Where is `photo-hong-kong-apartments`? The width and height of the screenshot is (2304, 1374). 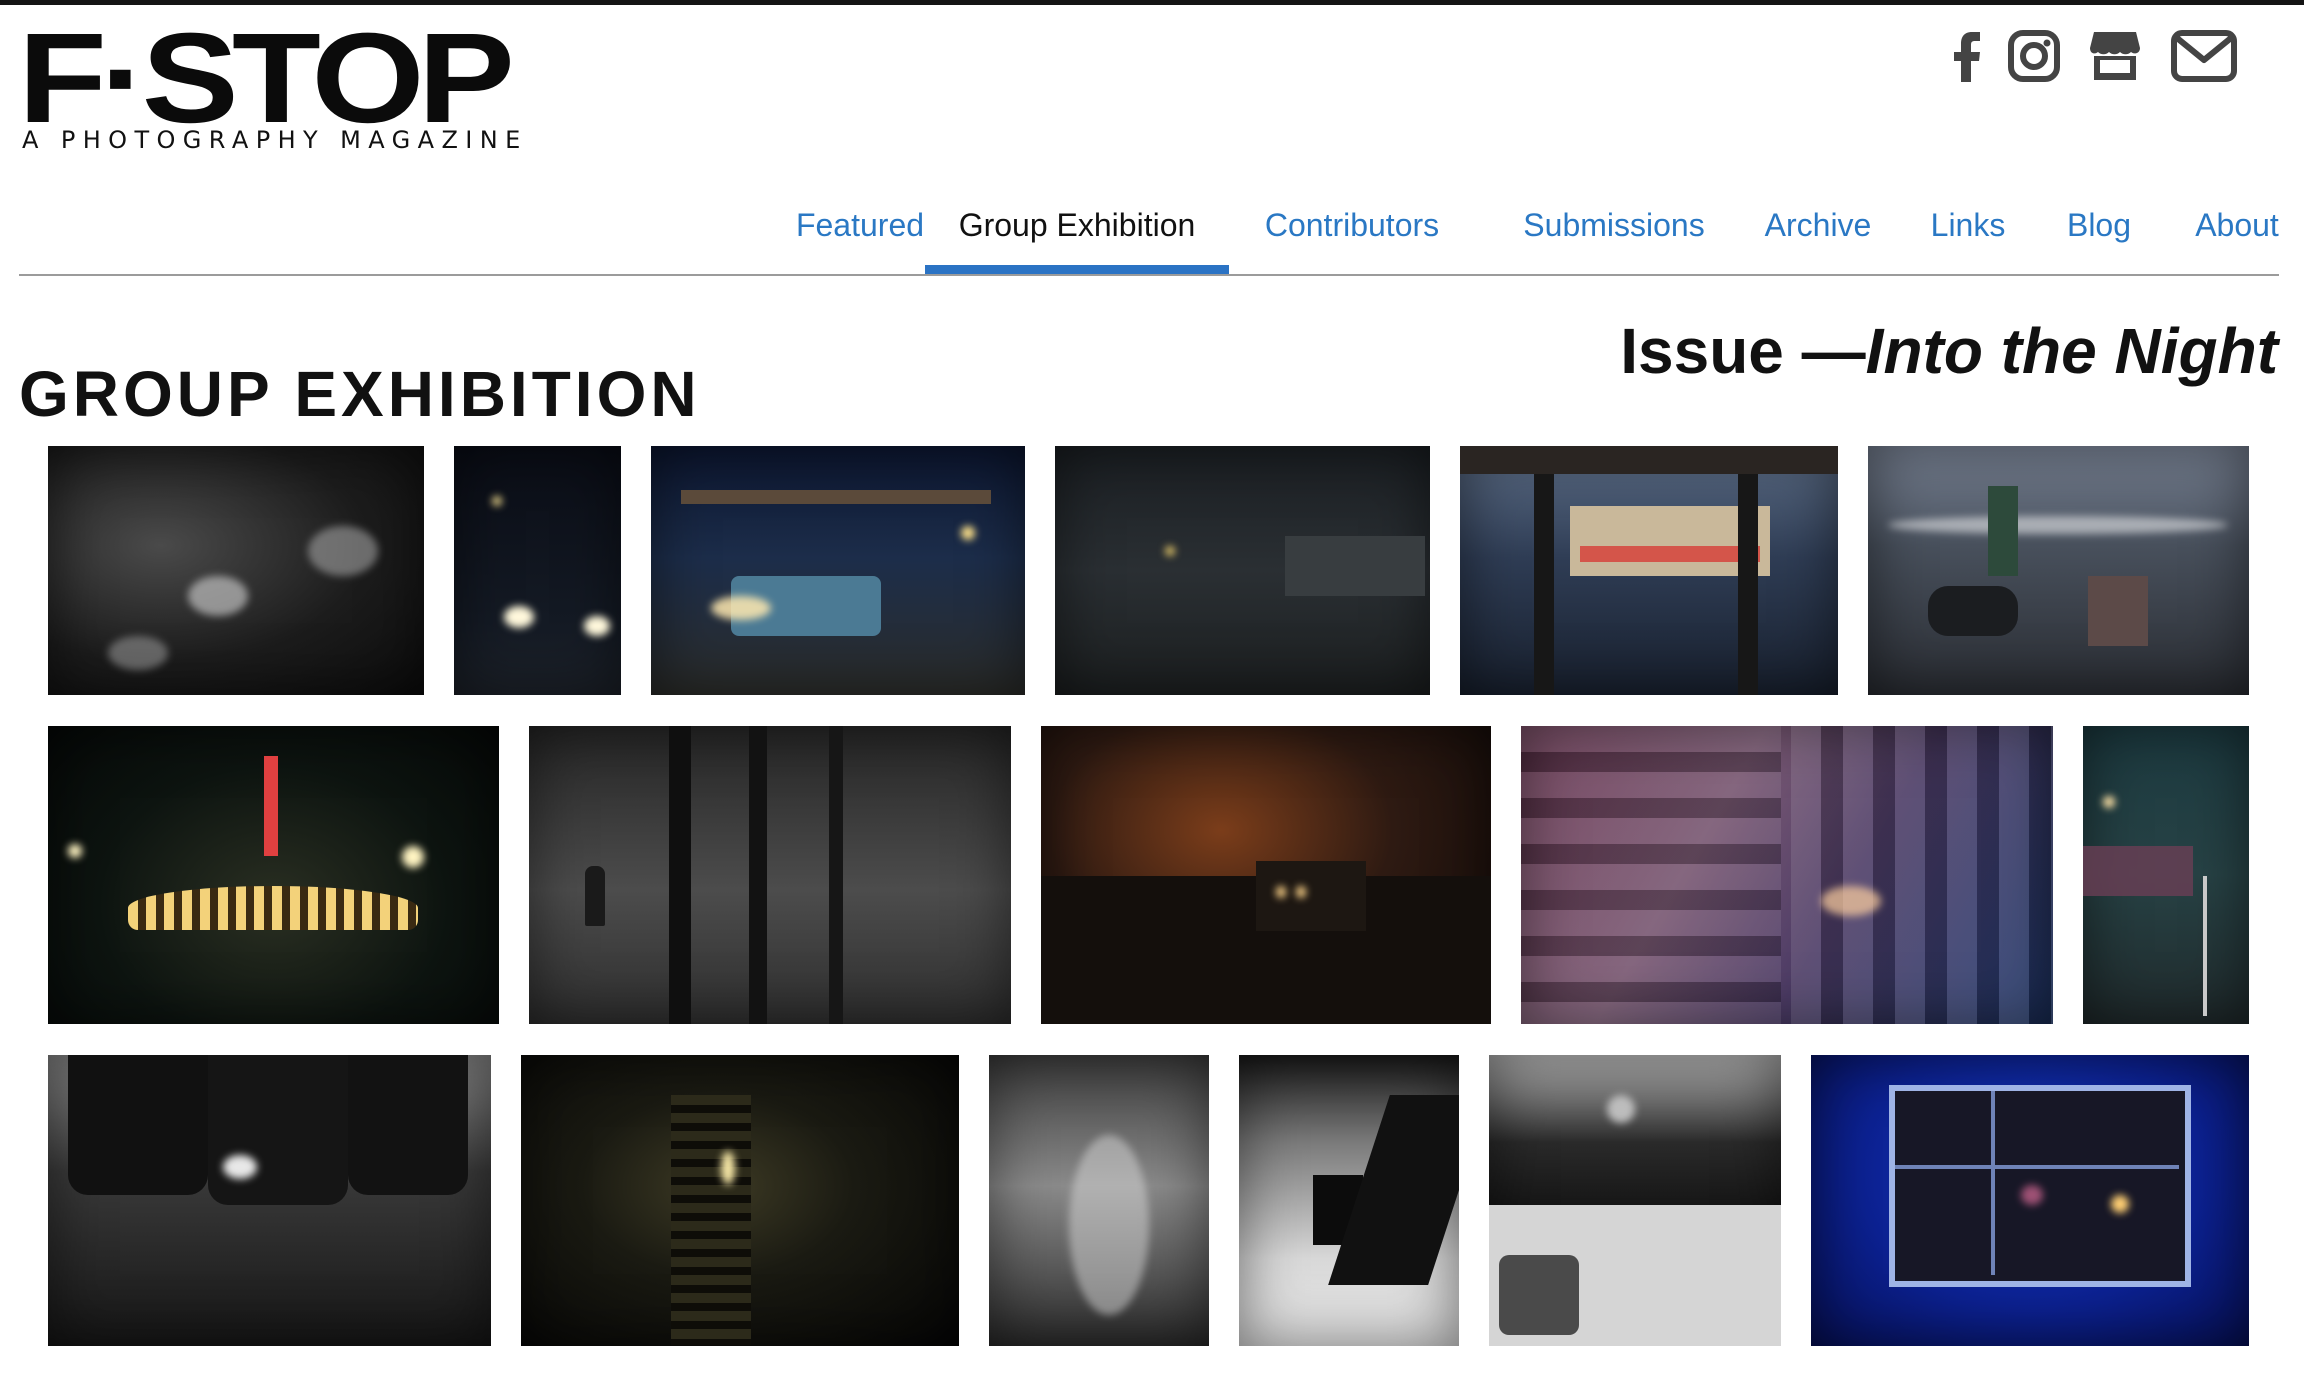
photo-hong-kong-apartments is located at coordinates (1787, 875).